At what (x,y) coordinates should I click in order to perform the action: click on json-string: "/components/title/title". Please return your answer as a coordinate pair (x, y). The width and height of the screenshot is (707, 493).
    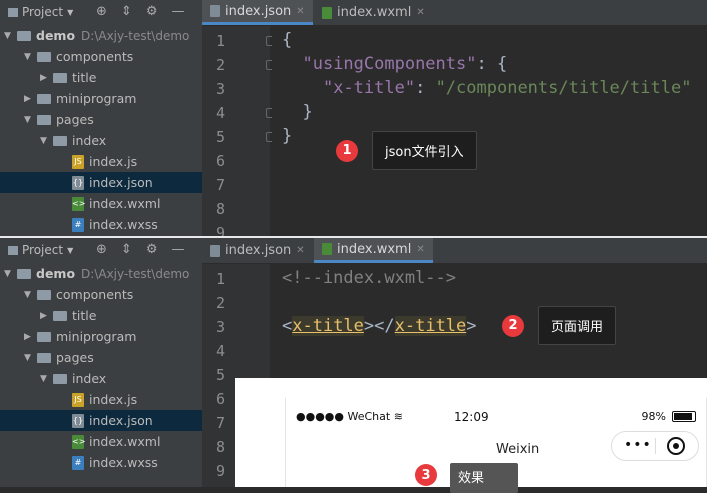
    Looking at the image, I should click on (563, 88).